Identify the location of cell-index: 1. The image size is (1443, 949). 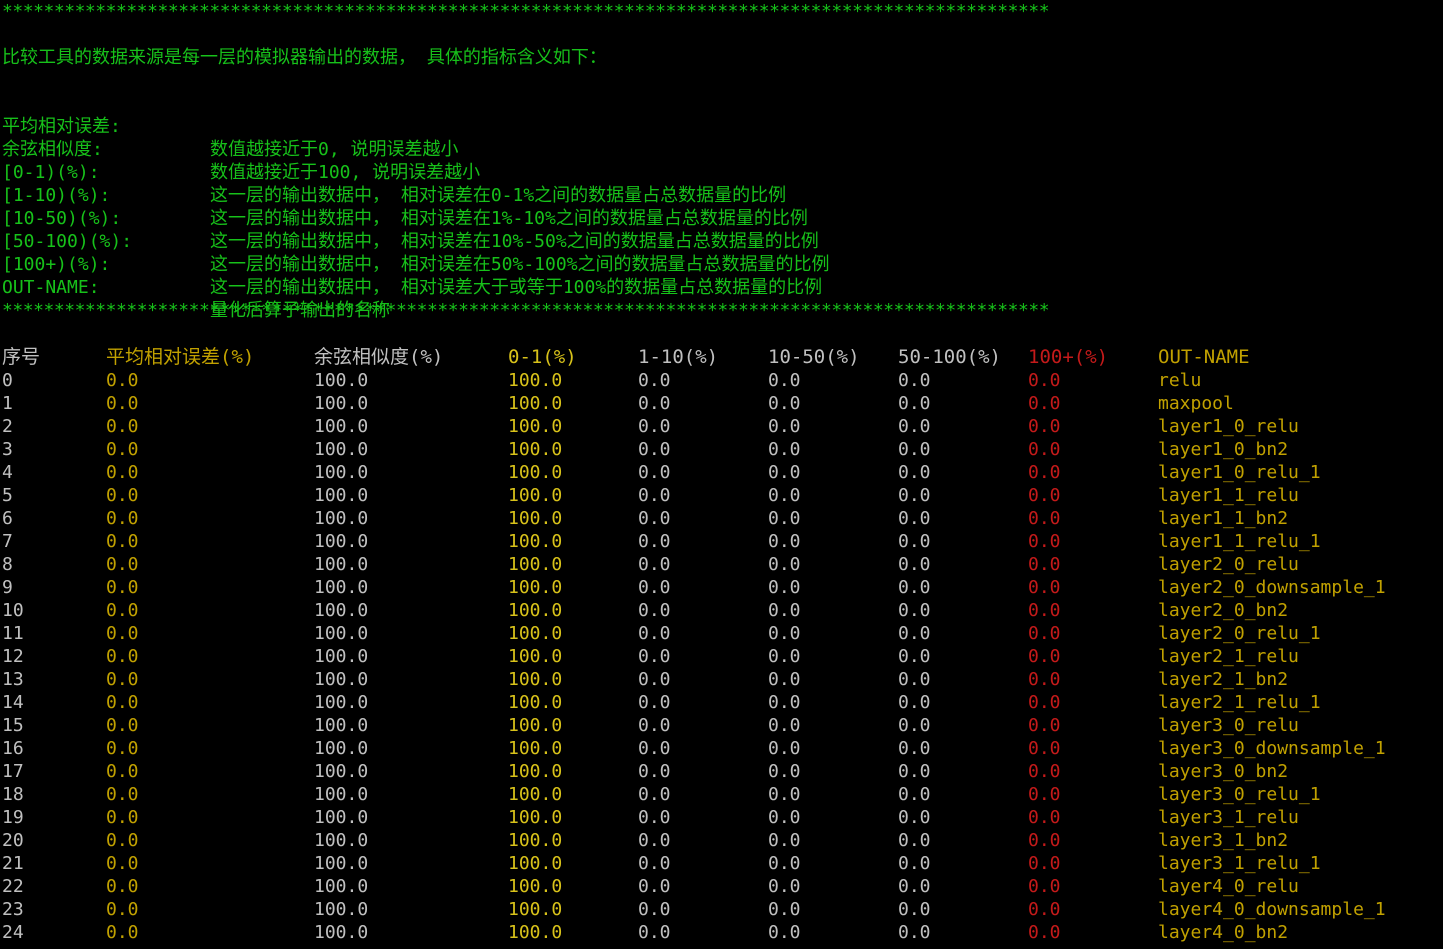
(7, 403).